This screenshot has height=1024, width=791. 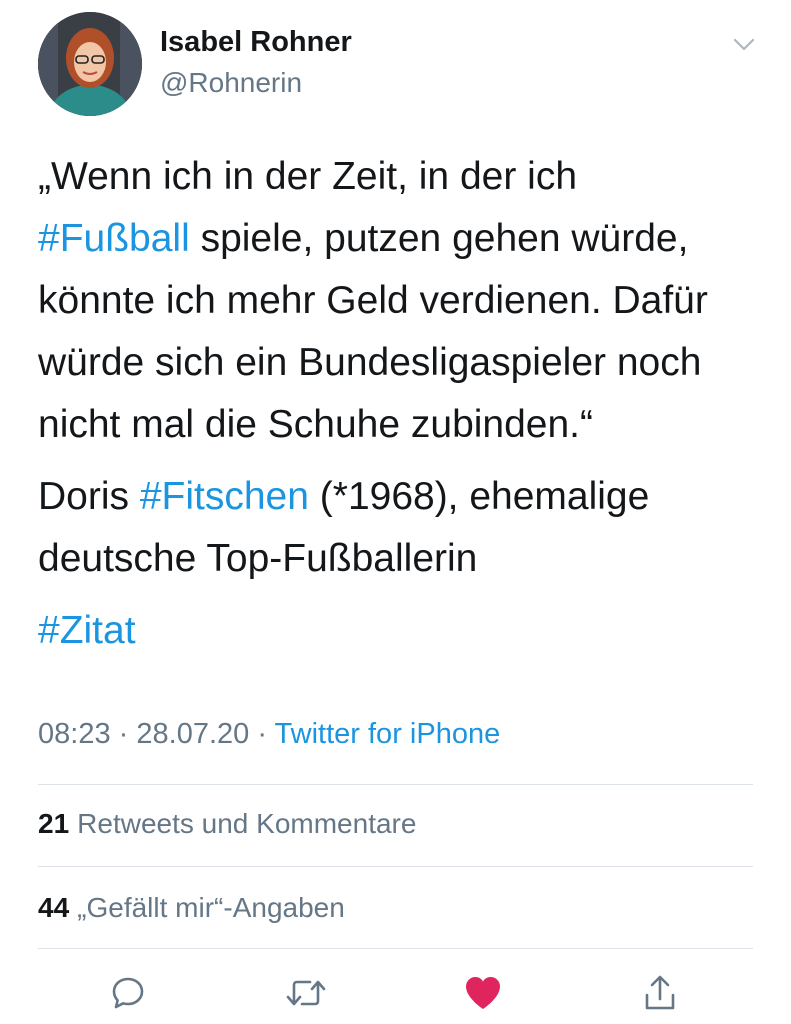 I want to click on retweet-button, so click(x=306, y=993).